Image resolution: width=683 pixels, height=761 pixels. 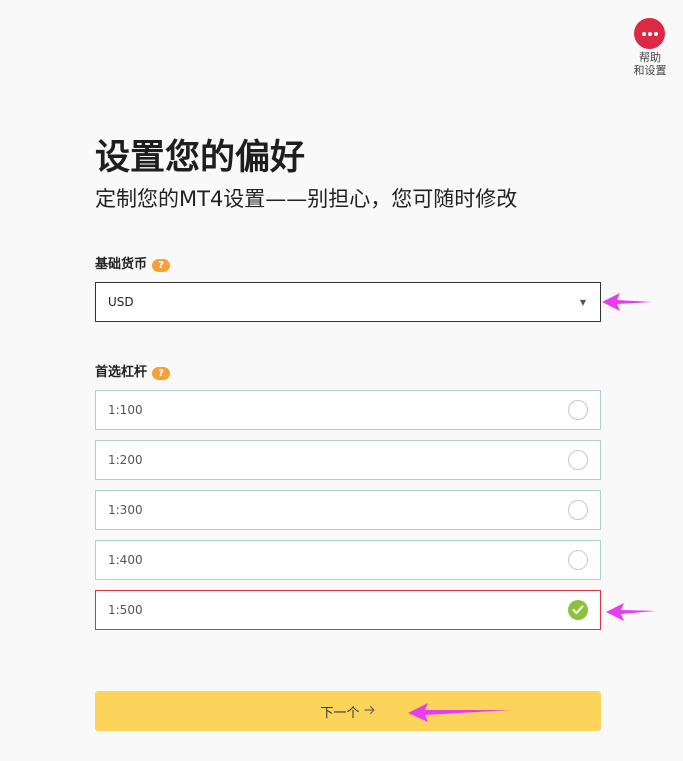 What do you see at coordinates (161, 373) in the screenshot?
I see `leverage-help-icon: ?` at bounding box center [161, 373].